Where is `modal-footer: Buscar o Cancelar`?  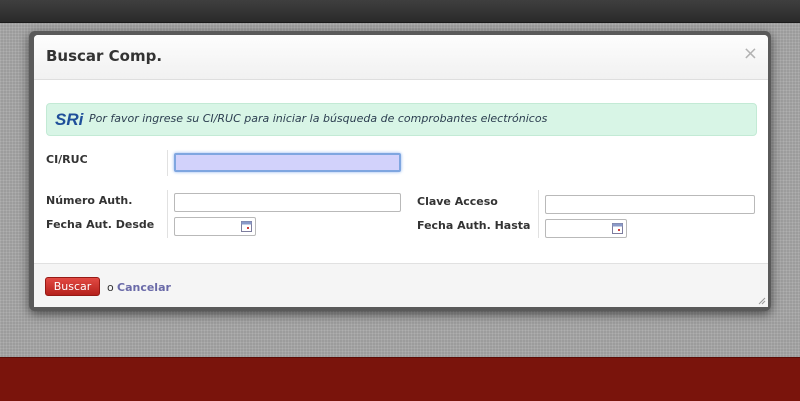 modal-footer: Buscar o Cancelar is located at coordinates (401, 285).